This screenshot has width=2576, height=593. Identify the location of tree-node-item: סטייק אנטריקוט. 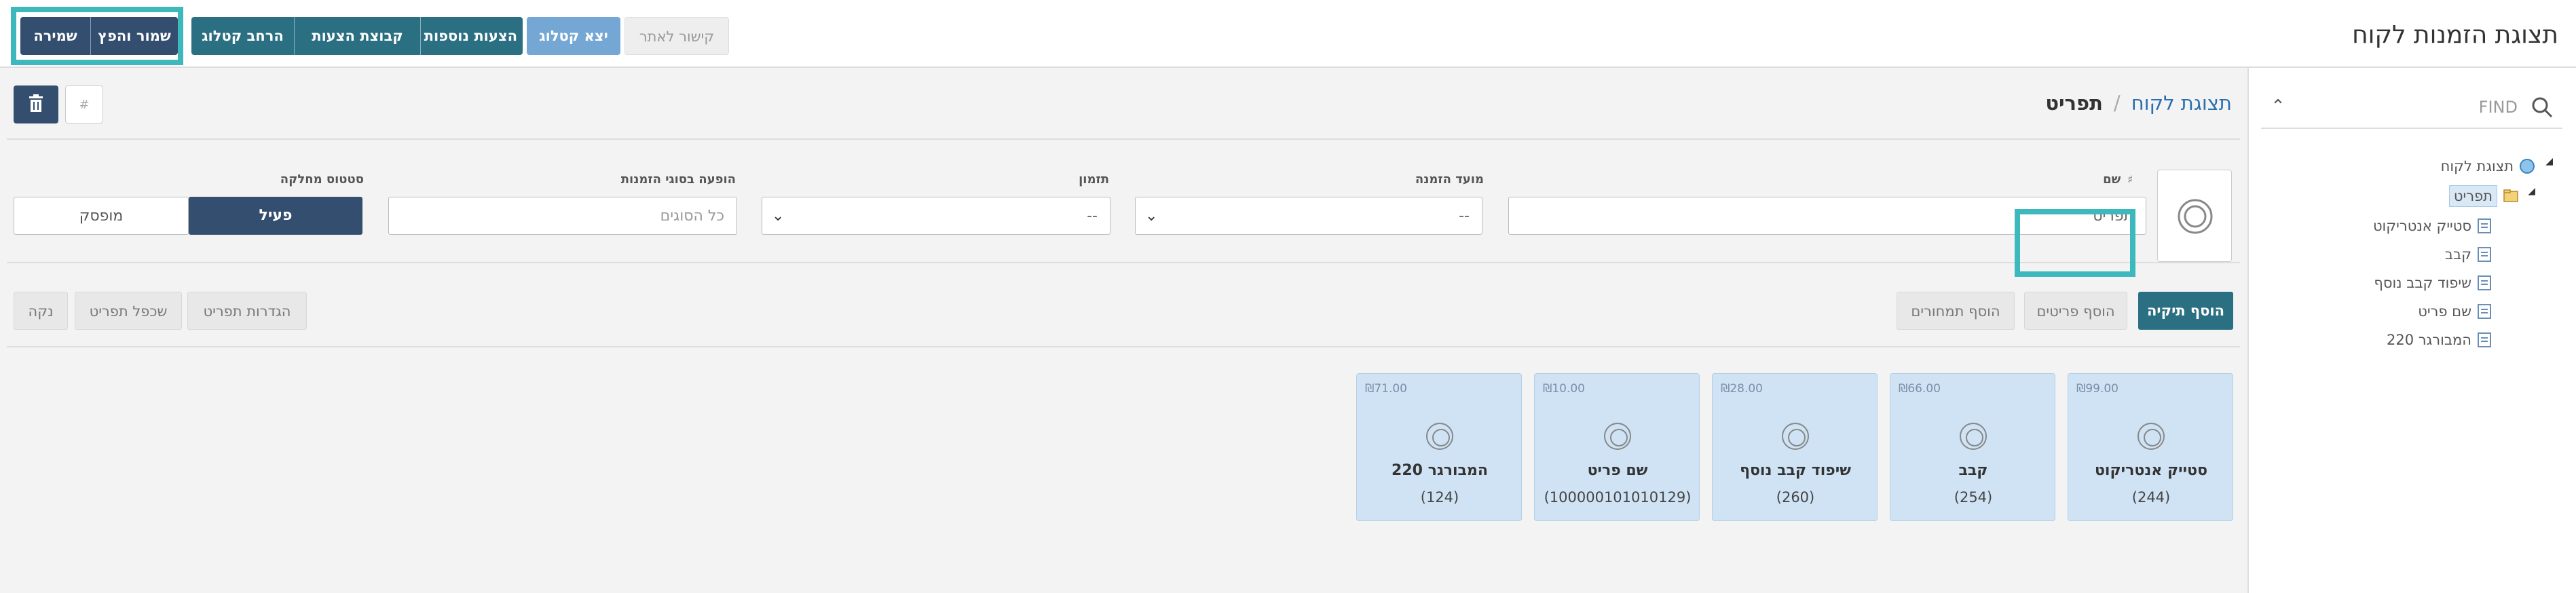
(2433, 225).